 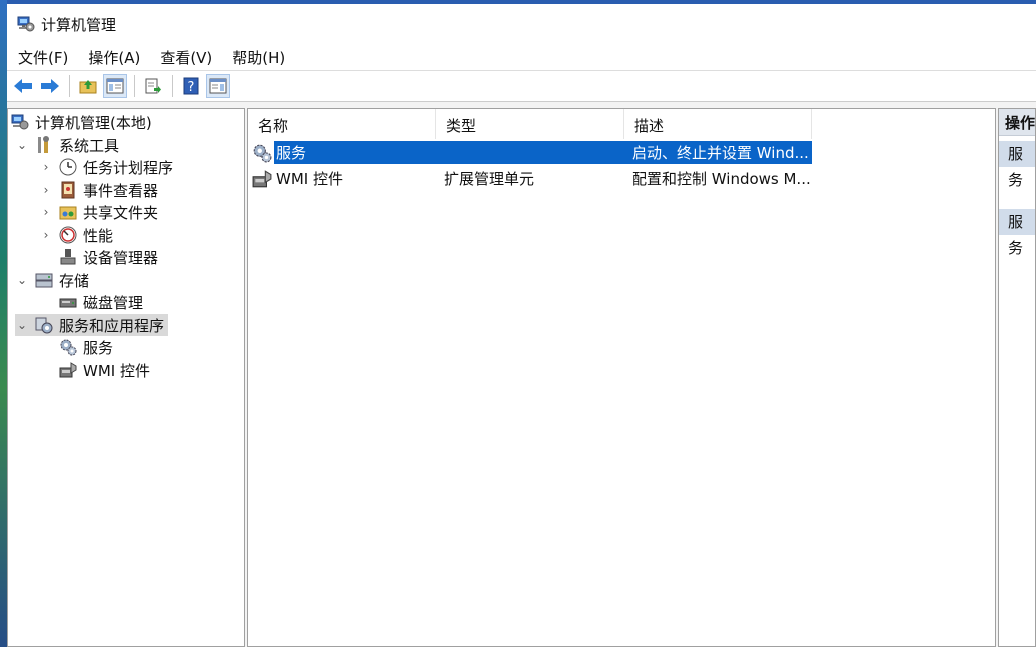 I want to click on tree-item-task-scheduler: › 任务计划程序, so click(x=108, y=167).